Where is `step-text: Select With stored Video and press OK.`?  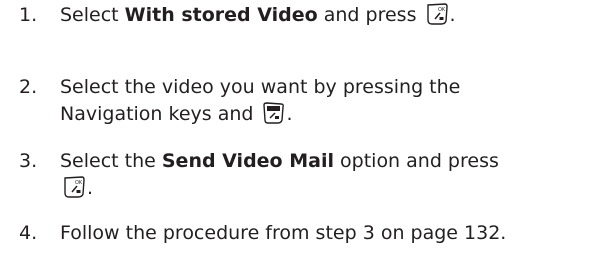 step-text: Select With stored Video and press OK. is located at coordinates (258, 14).